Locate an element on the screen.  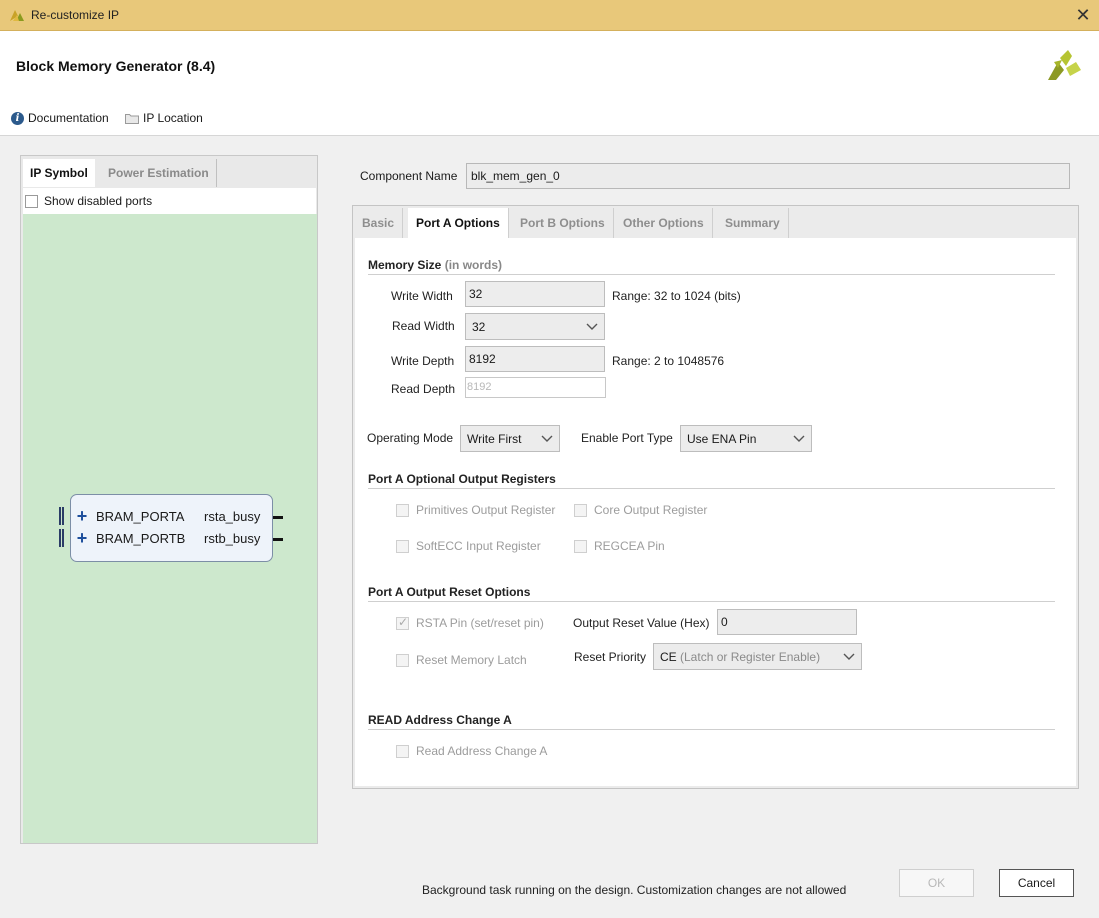
close-icon: ✕ is located at coordinates (1083, 15).